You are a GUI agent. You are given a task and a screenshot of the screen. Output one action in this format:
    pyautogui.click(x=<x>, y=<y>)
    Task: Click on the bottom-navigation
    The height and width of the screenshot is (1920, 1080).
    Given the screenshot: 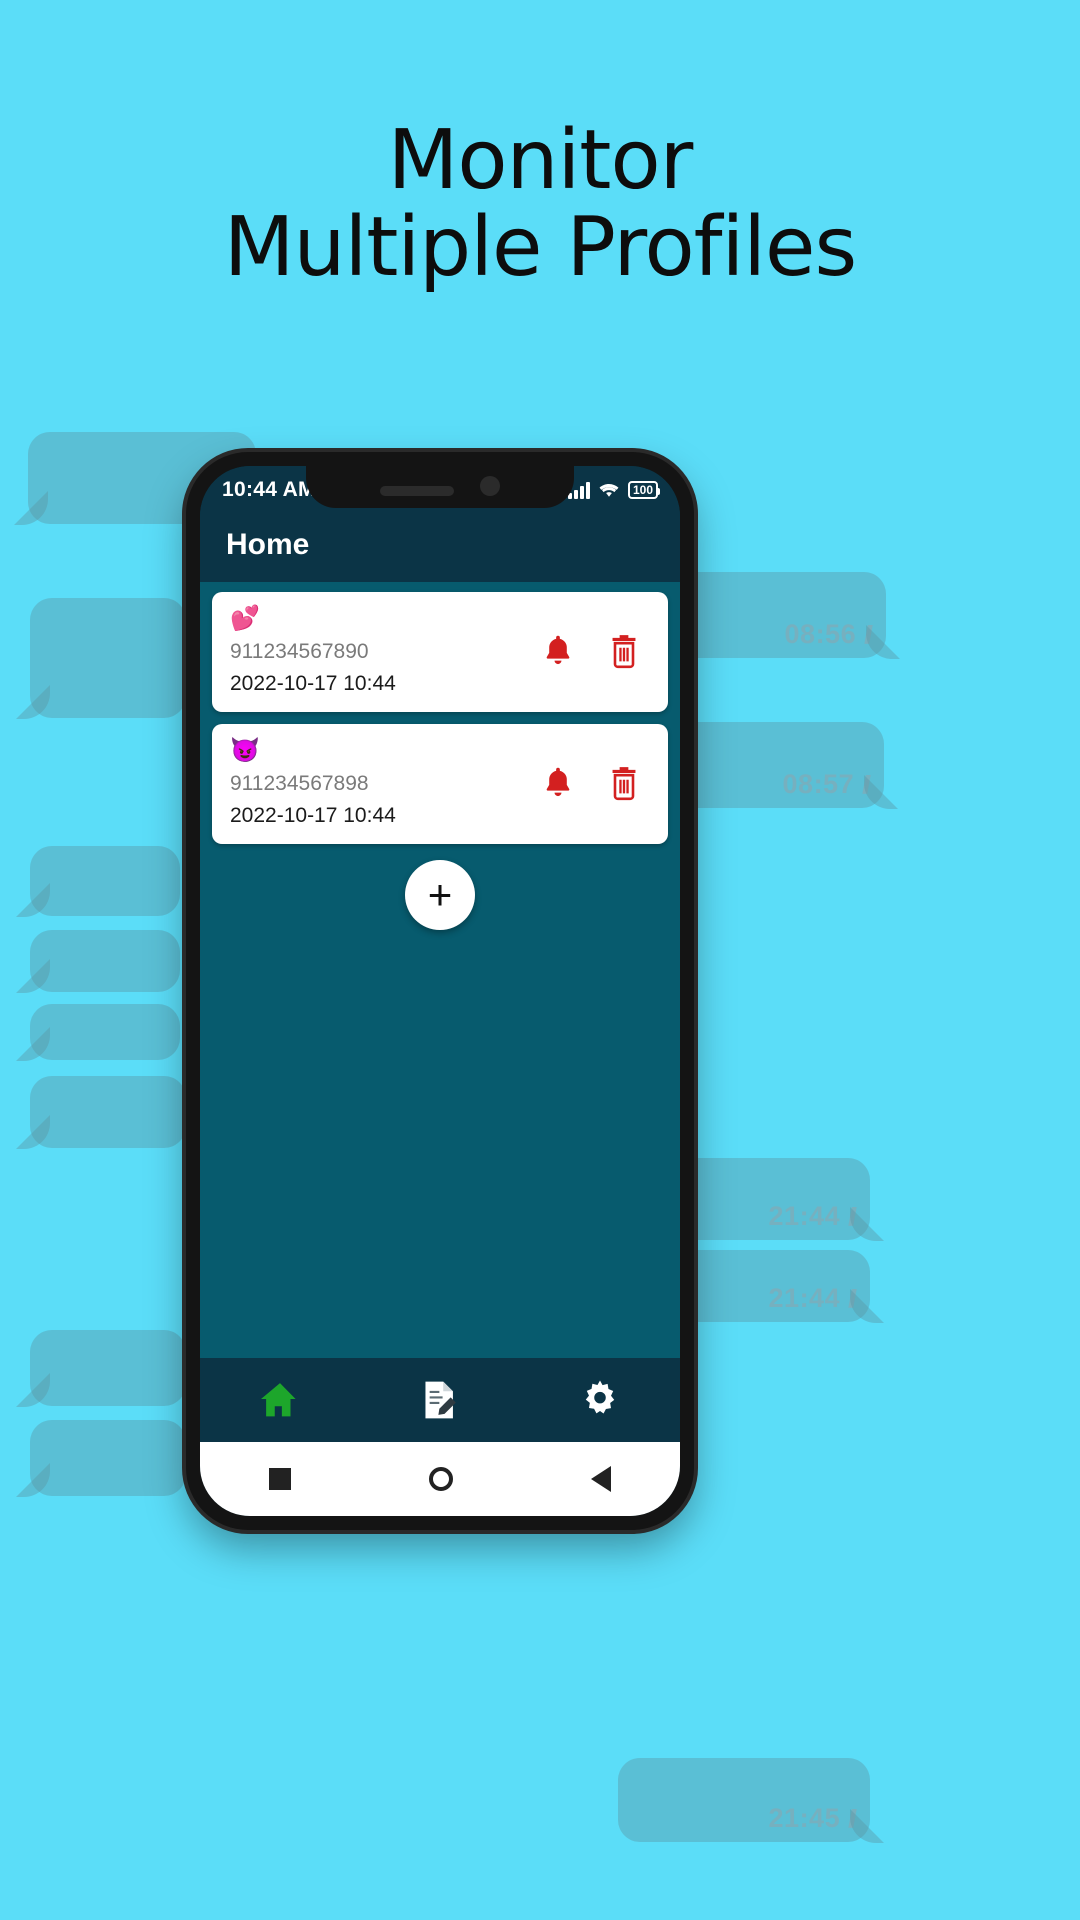 What is the action you would take?
    pyautogui.click(x=440, y=1400)
    